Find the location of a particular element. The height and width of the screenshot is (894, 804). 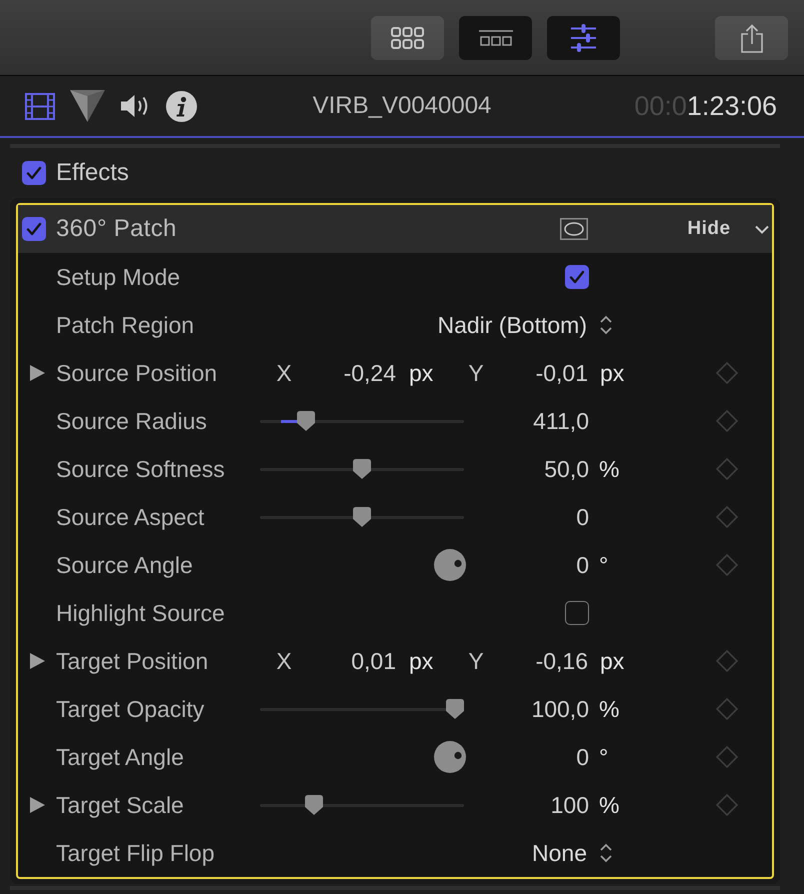

parameter-label: Target Scale is located at coordinates (120, 805).